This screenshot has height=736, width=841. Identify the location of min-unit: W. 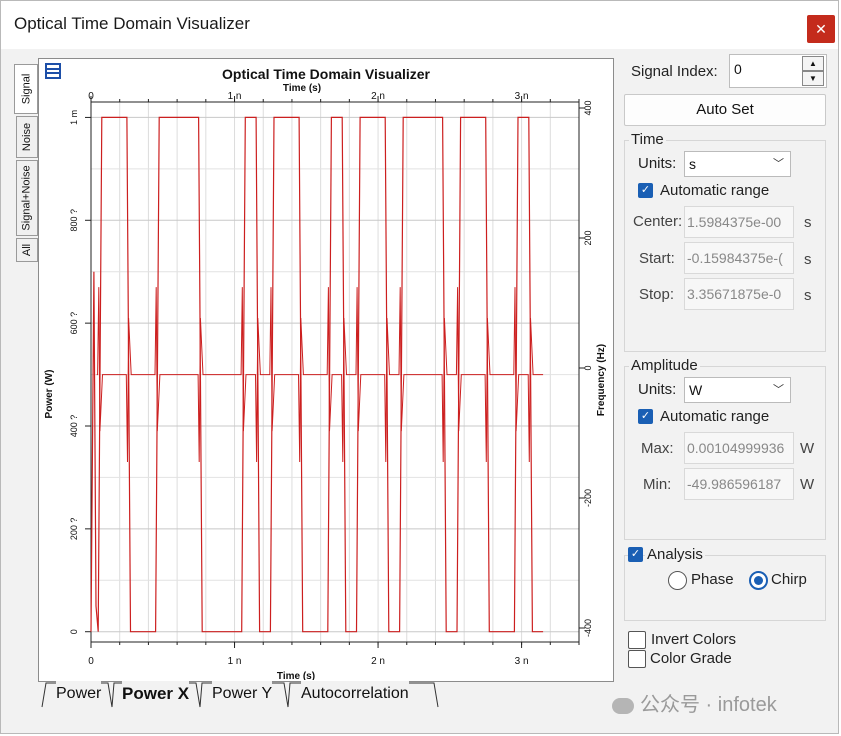
(807, 484).